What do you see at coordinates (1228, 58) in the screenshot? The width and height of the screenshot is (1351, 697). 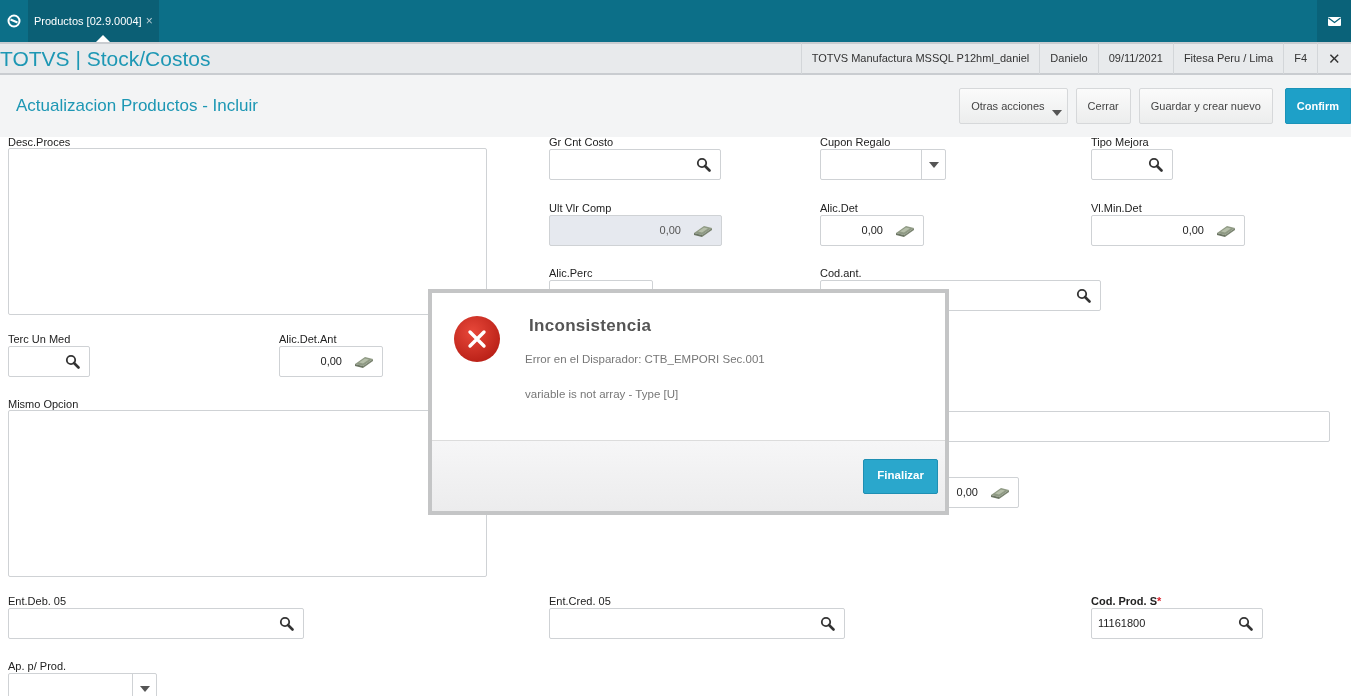 I see `header-info: Fitesa Peru / Lima` at bounding box center [1228, 58].